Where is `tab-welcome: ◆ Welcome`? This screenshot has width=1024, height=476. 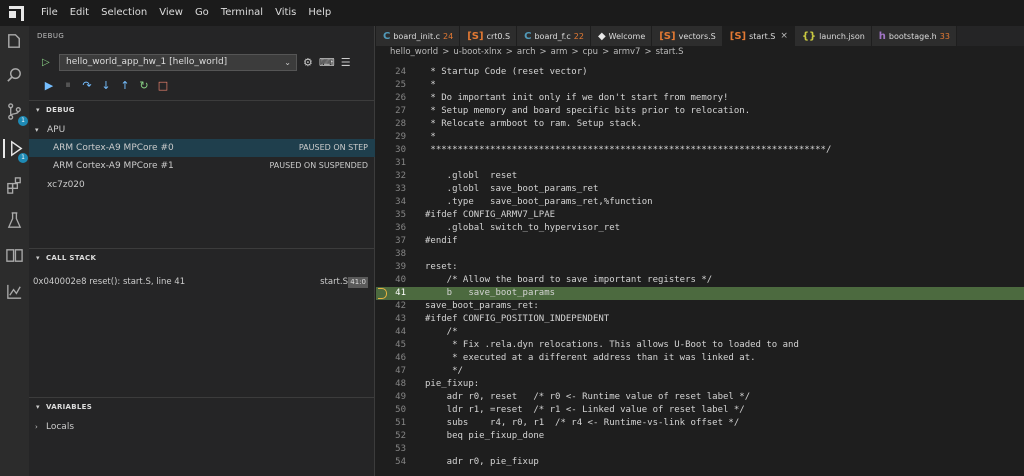
tab-welcome: ◆ Welcome is located at coordinates (621, 36).